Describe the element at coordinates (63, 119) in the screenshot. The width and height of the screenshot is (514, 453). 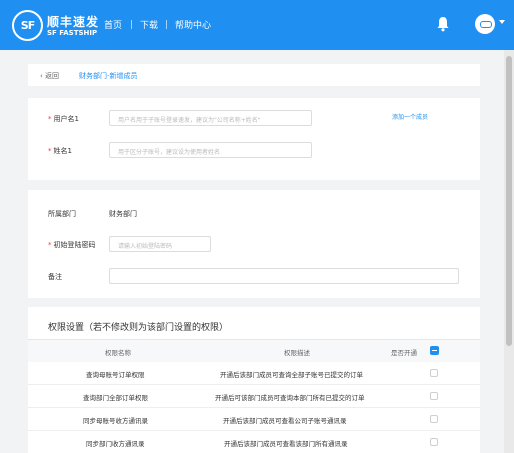
I see `username-label: * 用户名1` at that location.